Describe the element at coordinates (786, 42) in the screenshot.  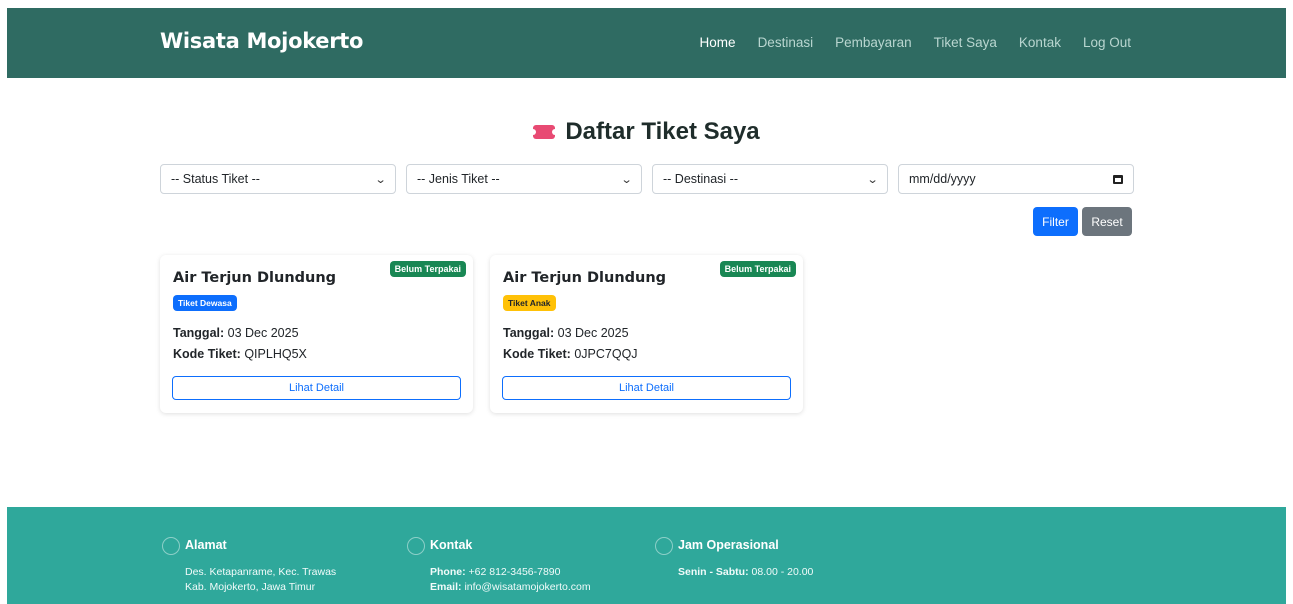
I see `nav-destinasi: Destinasi` at that location.